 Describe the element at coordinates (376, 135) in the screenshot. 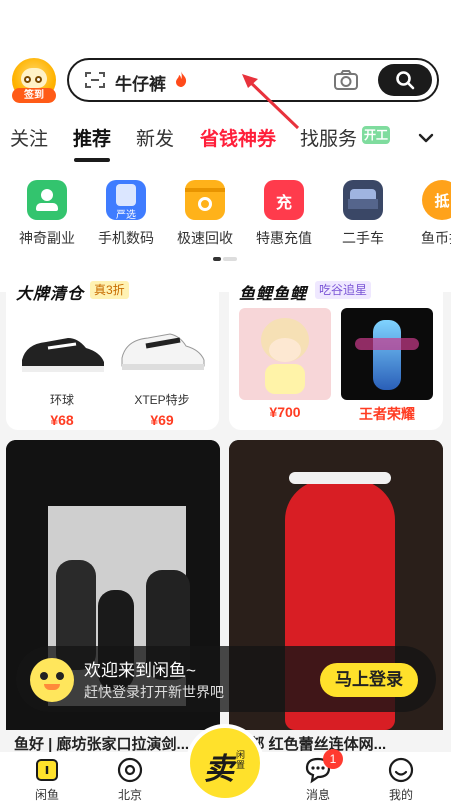

I see `services-badge: 开工` at that location.